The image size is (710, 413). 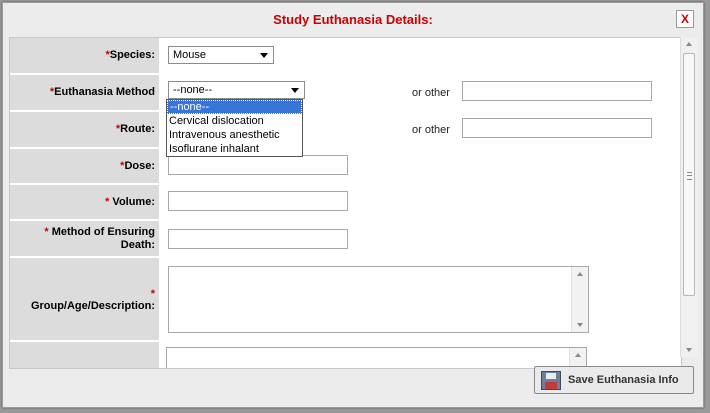 I want to click on route-other-input, so click(x=557, y=128).